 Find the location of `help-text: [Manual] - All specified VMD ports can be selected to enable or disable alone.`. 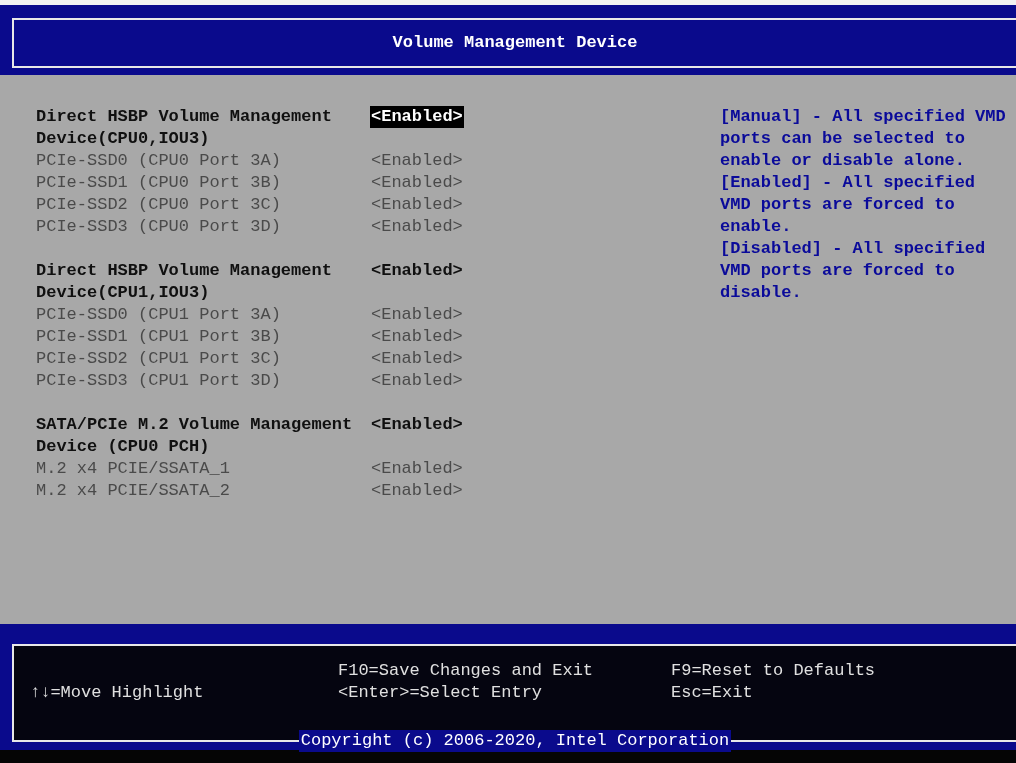

help-text: [Manual] - All specified VMD ports can be selected to enable or disable alone. is located at coordinates (863, 139).